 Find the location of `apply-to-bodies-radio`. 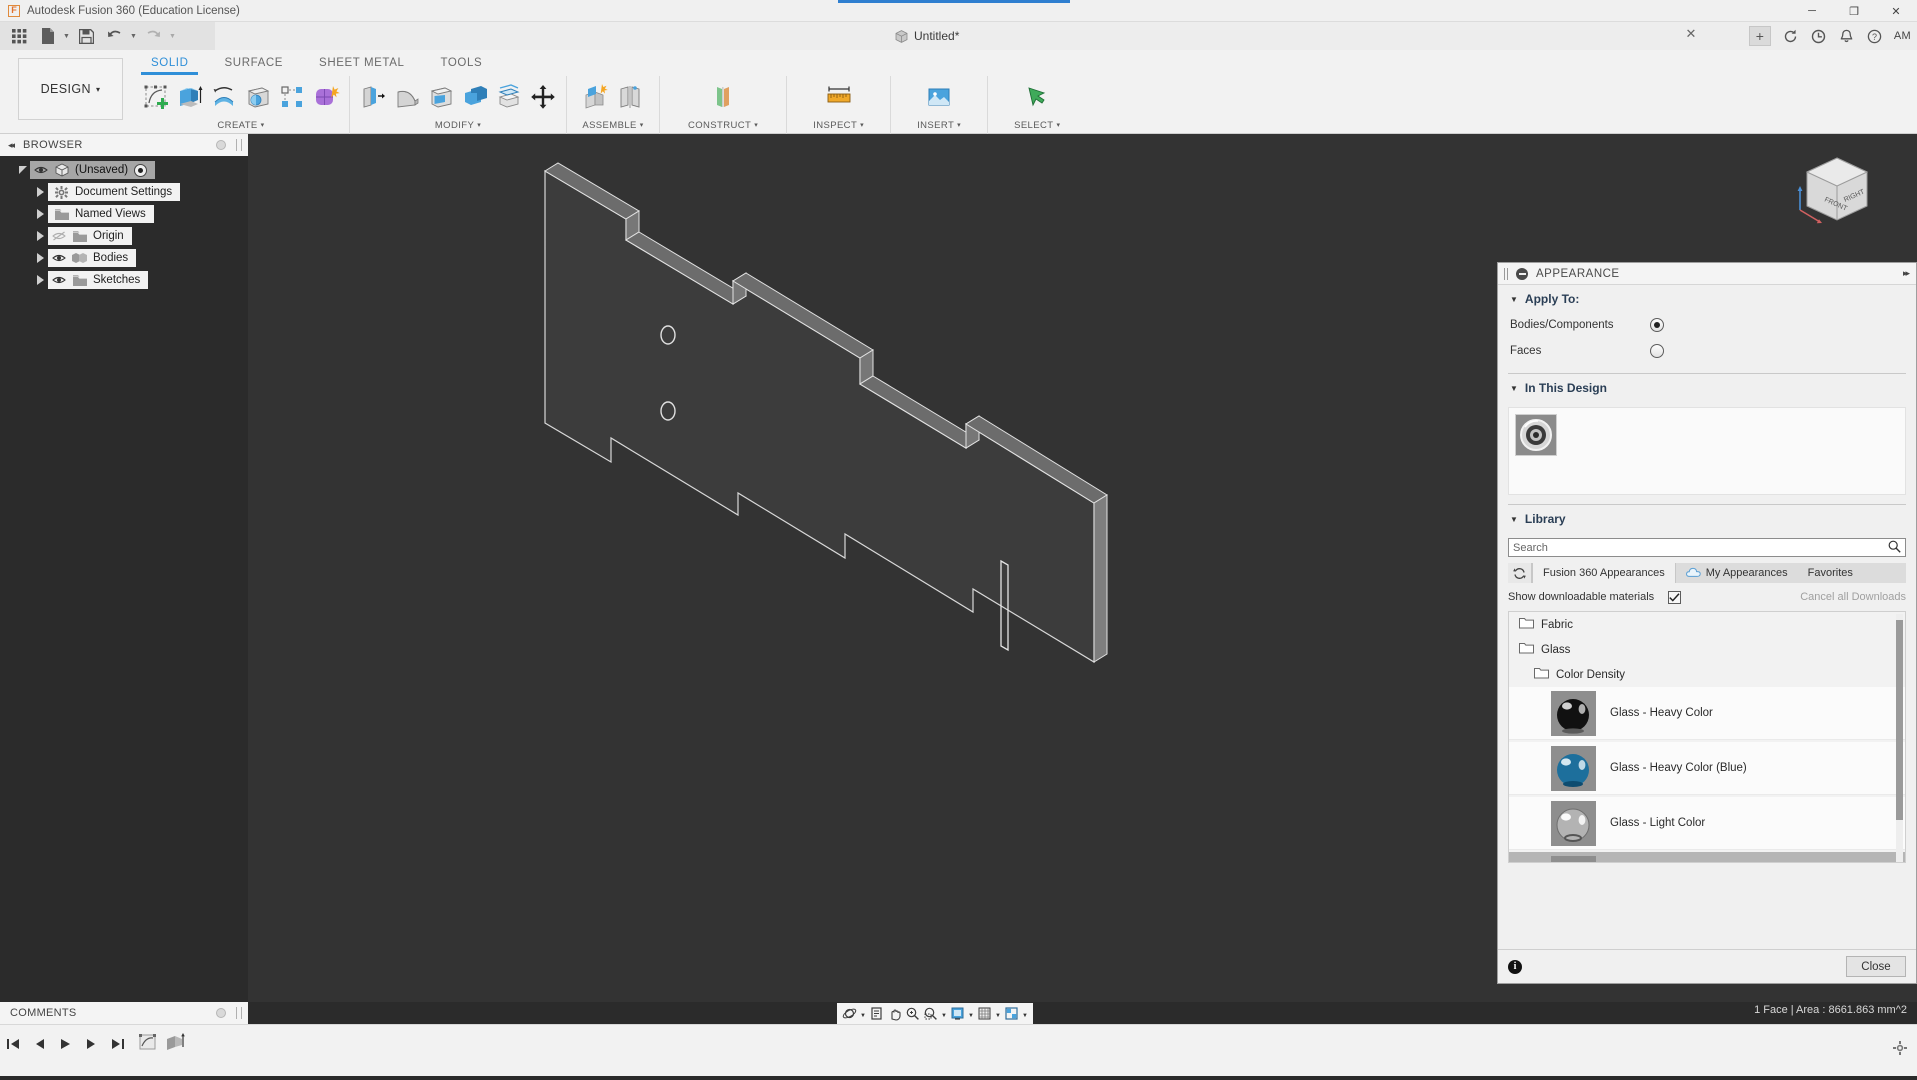

apply-to-bodies-radio is located at coordinates (1657, 325).